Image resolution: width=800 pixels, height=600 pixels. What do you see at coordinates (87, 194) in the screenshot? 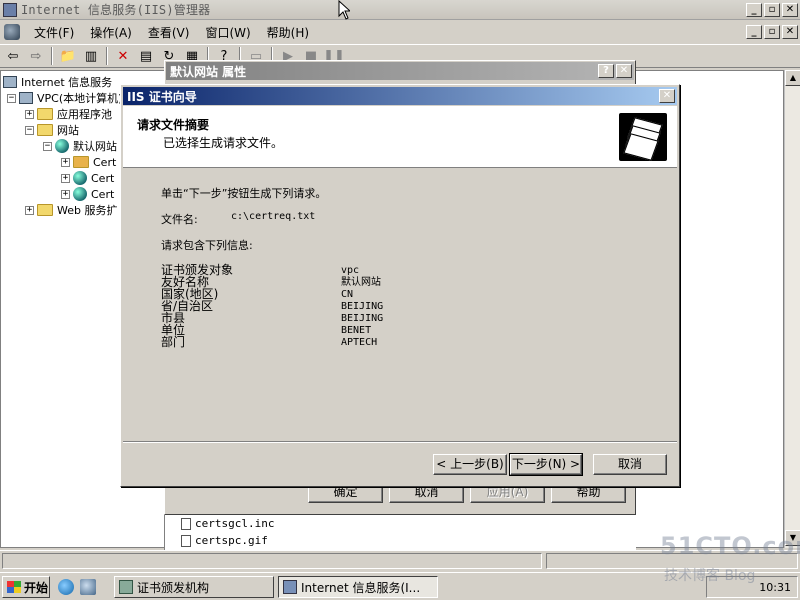
I see `tree-item-cert3: + Cert` at bounding box center [87, 194].